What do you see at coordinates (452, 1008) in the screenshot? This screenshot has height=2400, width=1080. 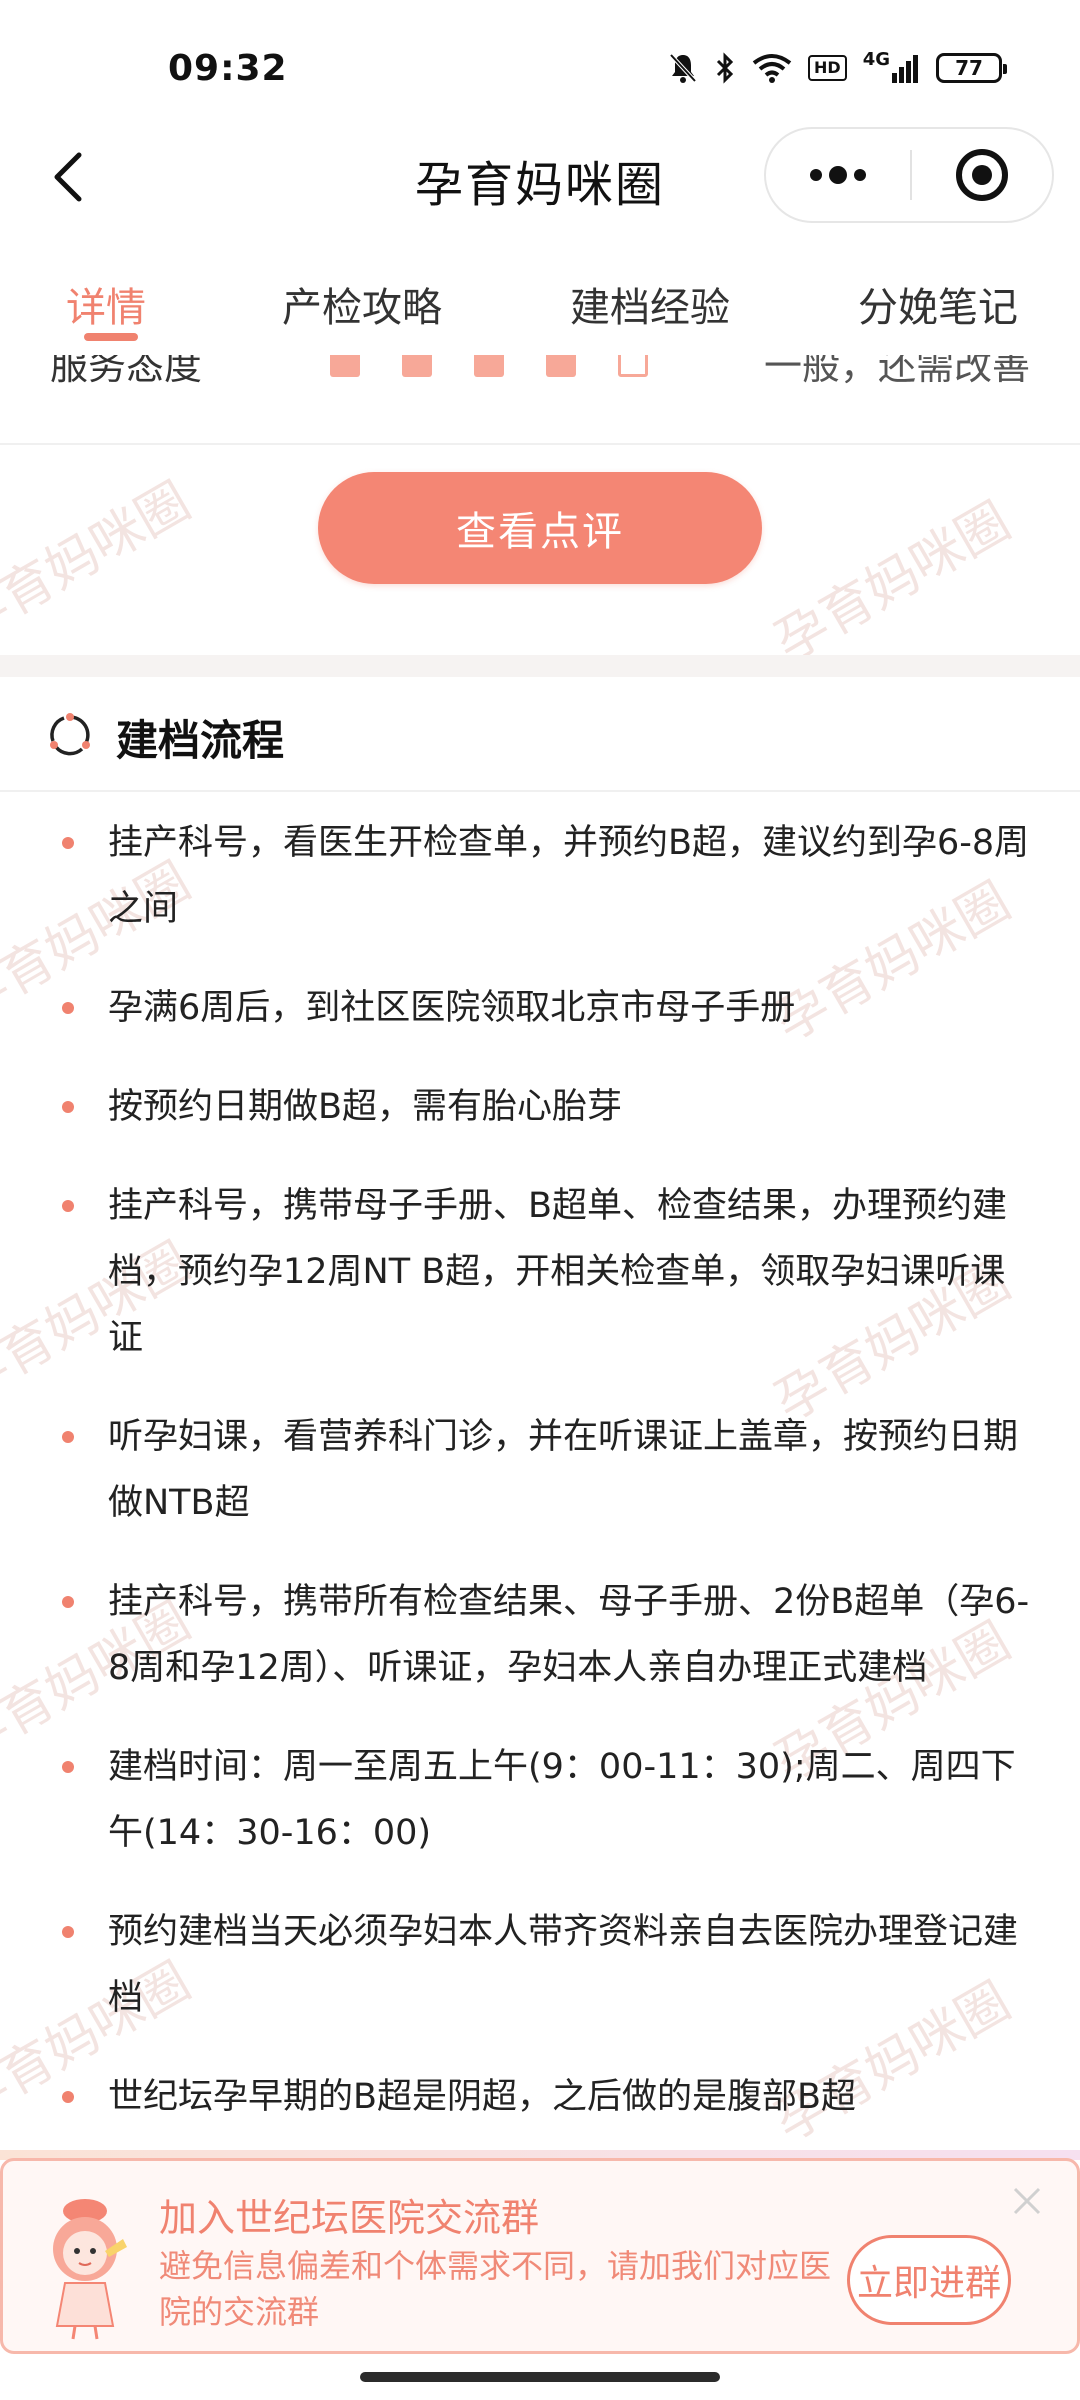 I see `step-text: 孕满6周后，到社区医院领取北京市母子手册` at bounding box center [452, 1008].